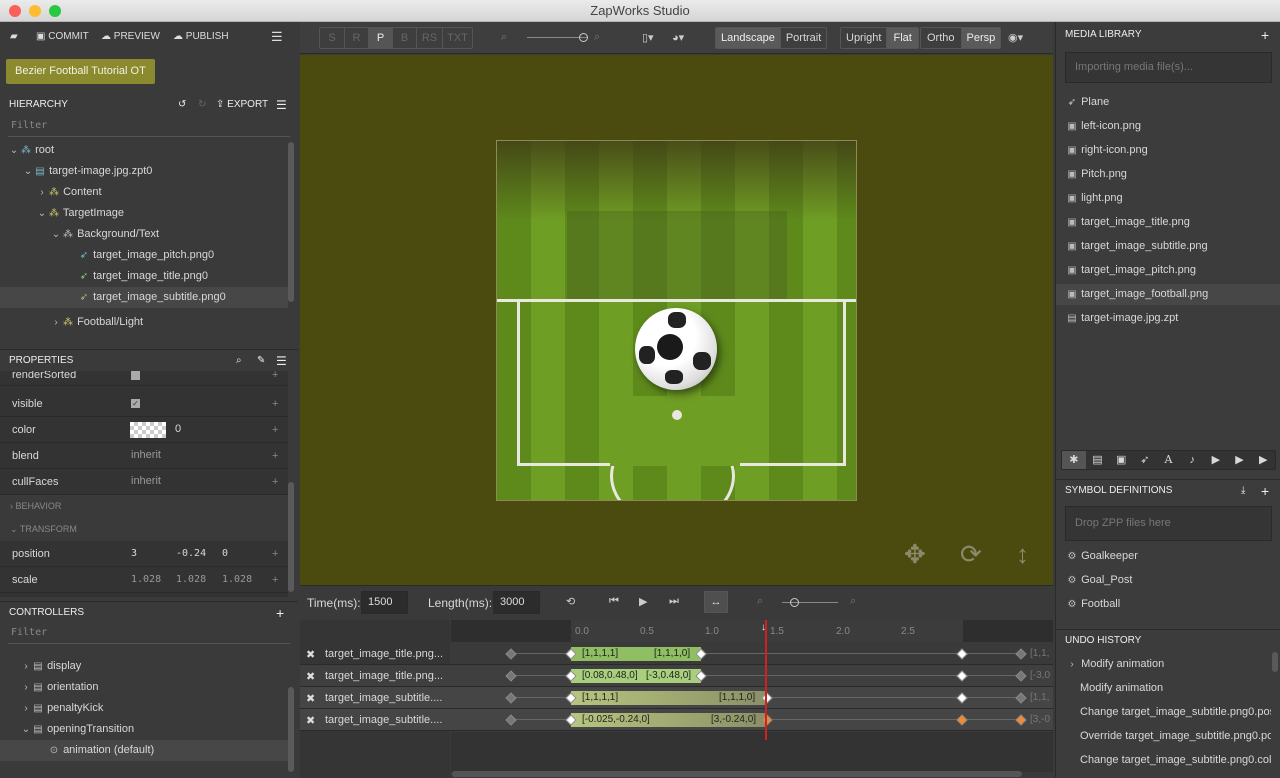  What do you see at coordinates (1168, 246) in the screenshot?
I see `media-item: ▣ target_image_subtitle.png` at bounding box center [1168, 246].